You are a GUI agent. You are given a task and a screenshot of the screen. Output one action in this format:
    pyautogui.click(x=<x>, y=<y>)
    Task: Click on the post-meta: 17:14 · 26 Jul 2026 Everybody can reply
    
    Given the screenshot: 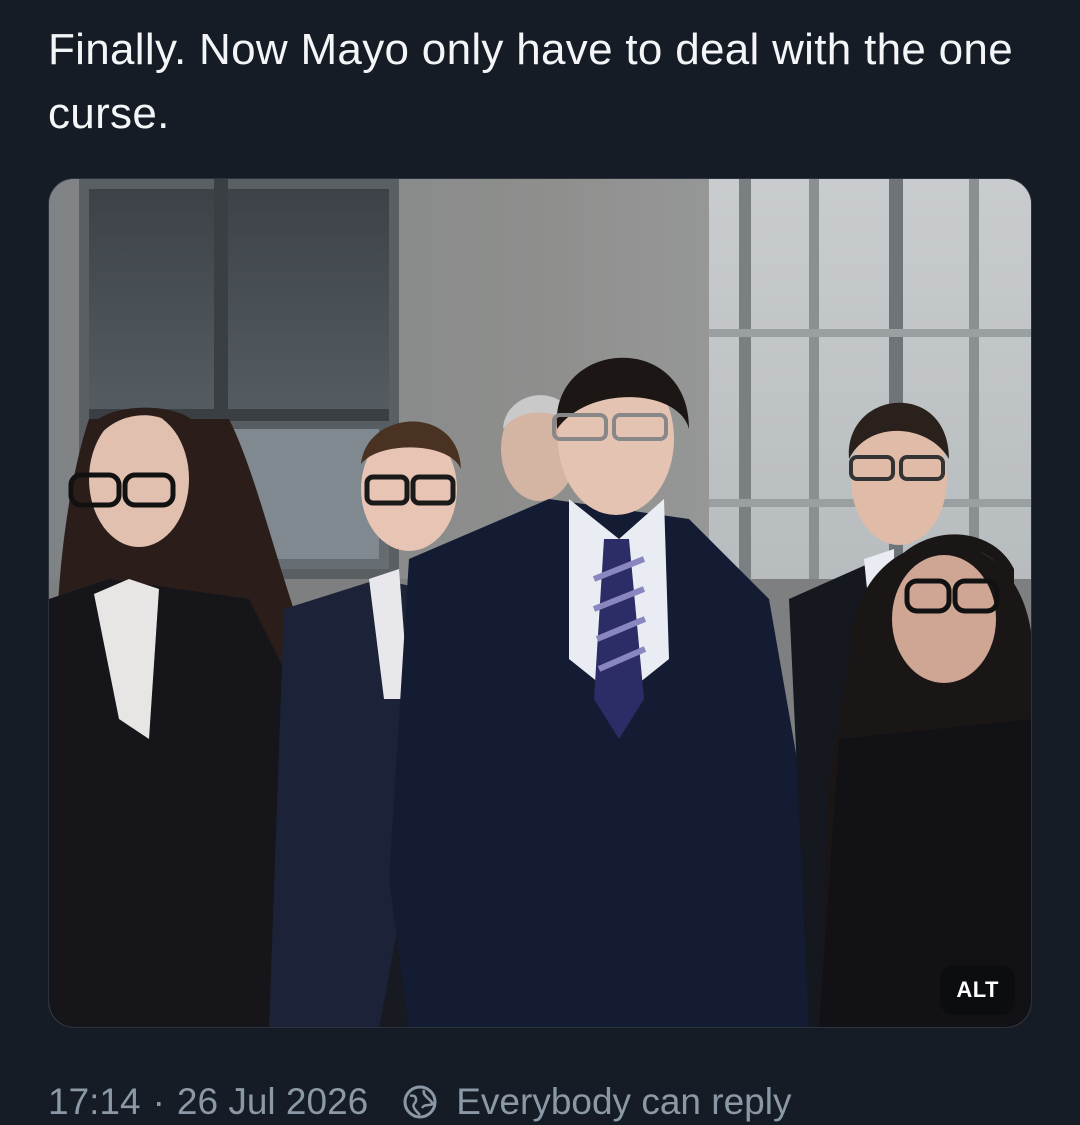 What is the action you would take?
    pyautogui.click(x=419, y=1100)
    